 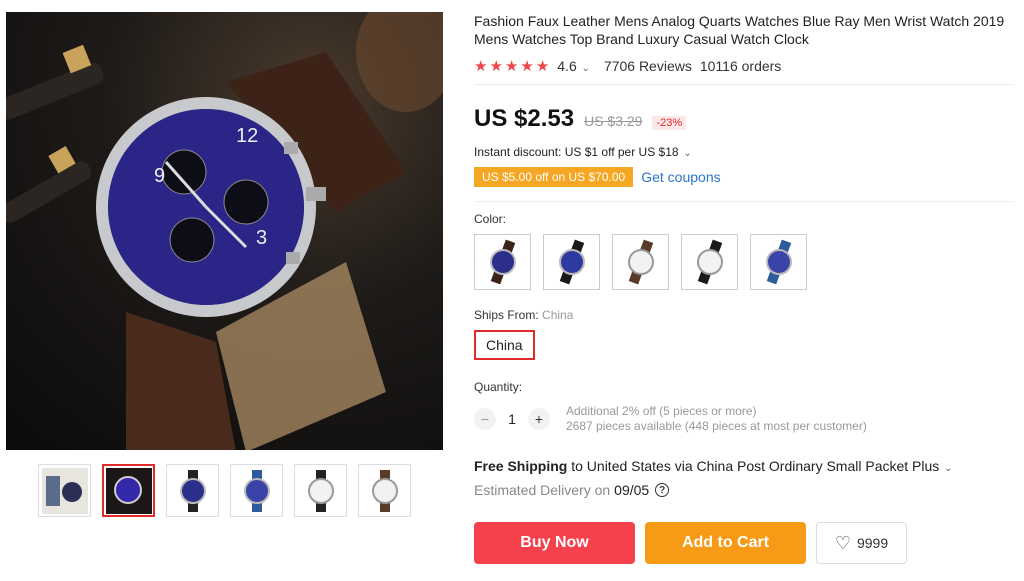 What do you see at coordinates (247, 136) in the screenshot?
I see `svg-text: 12` at bounding box center [247, 136].